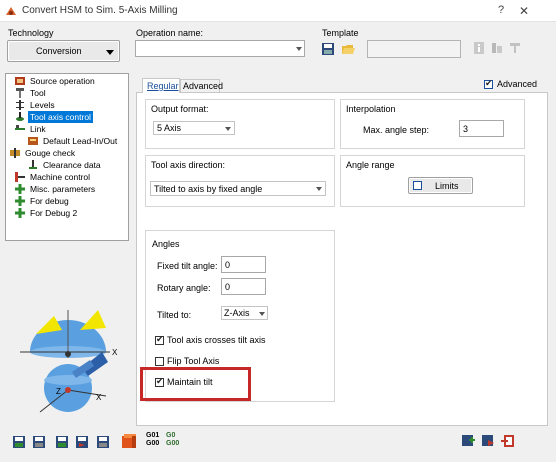 This screenshot has width=556, height=462. I want to click on tab-regular: Regular, so click(161, 85).